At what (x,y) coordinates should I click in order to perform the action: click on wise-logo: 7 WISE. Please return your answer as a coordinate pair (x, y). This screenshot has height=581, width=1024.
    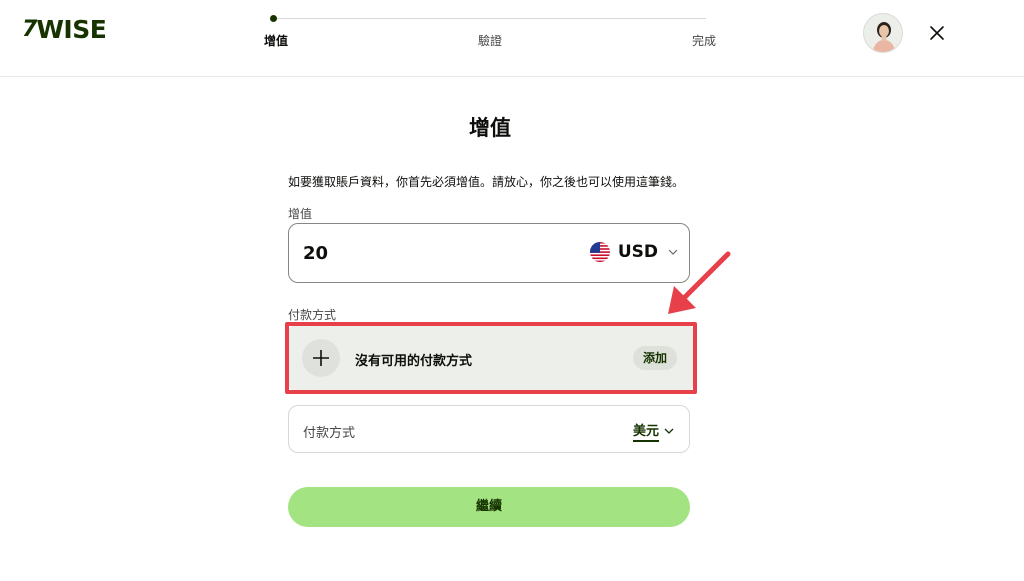
    Looking at the image, I should click on (64, 29).